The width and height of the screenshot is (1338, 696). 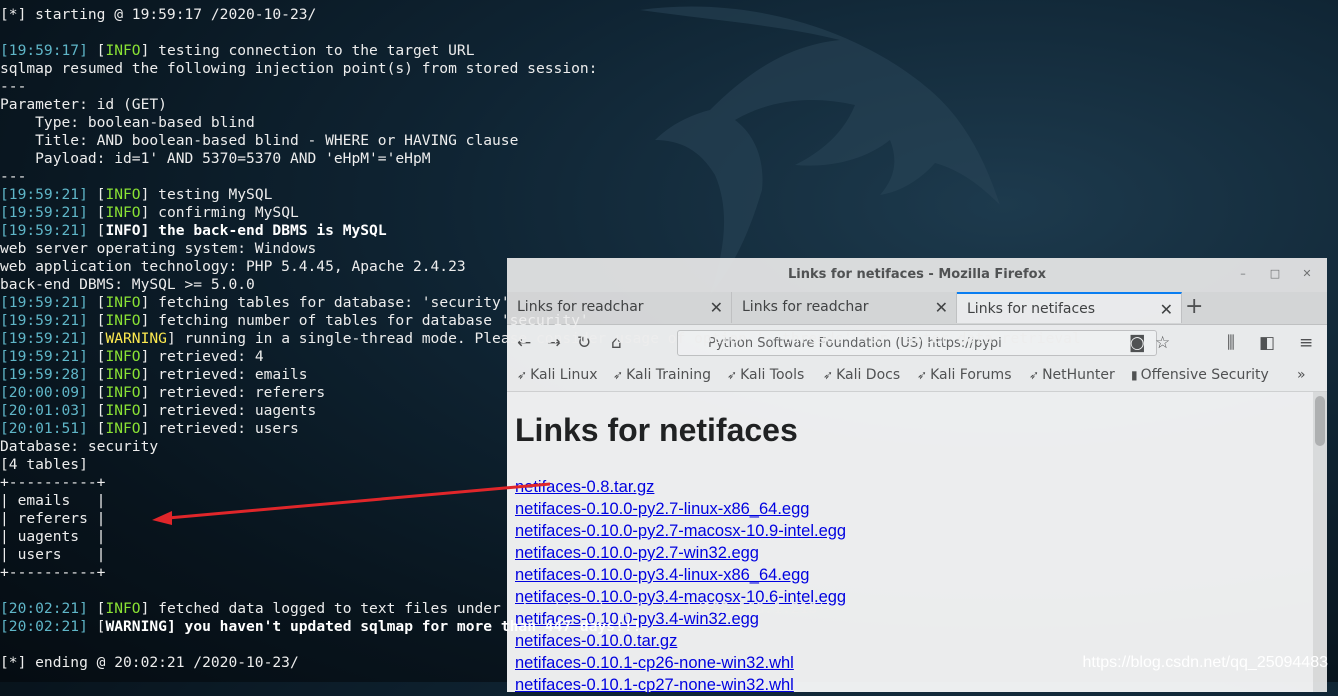 I want to click on terminal-text: [20:00:09], so click(x=44, y=392).